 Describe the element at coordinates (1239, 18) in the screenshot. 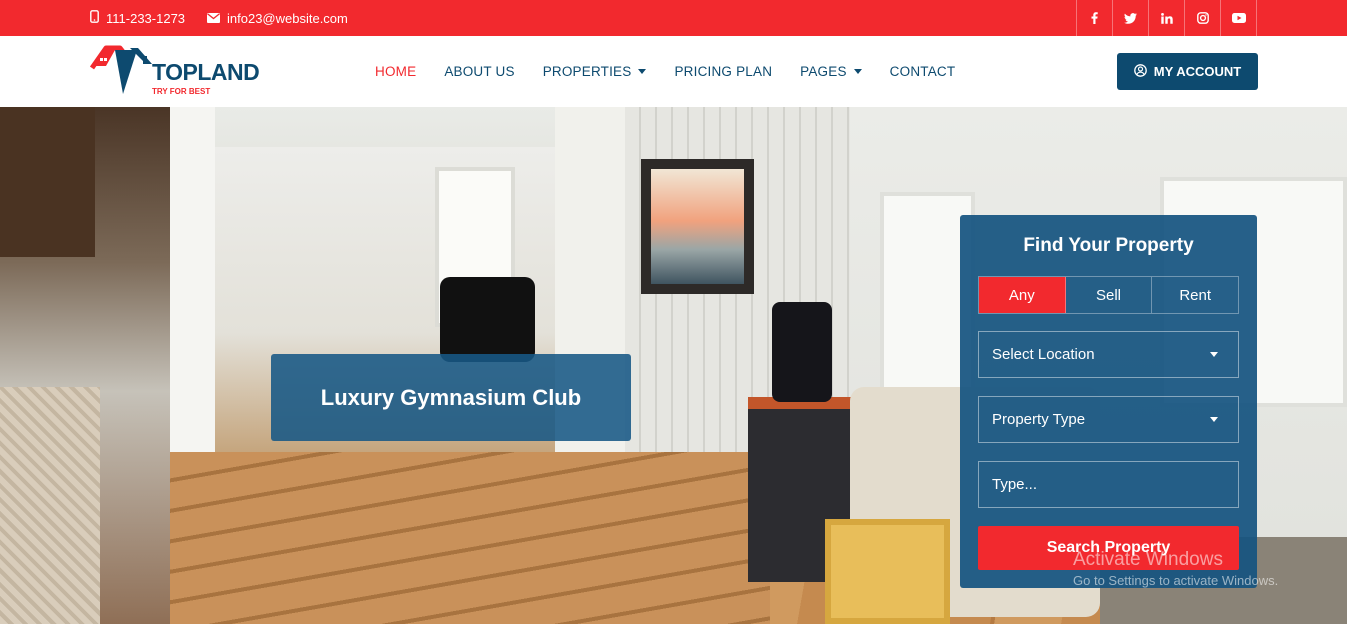

I see `youtube-icon` at that location.